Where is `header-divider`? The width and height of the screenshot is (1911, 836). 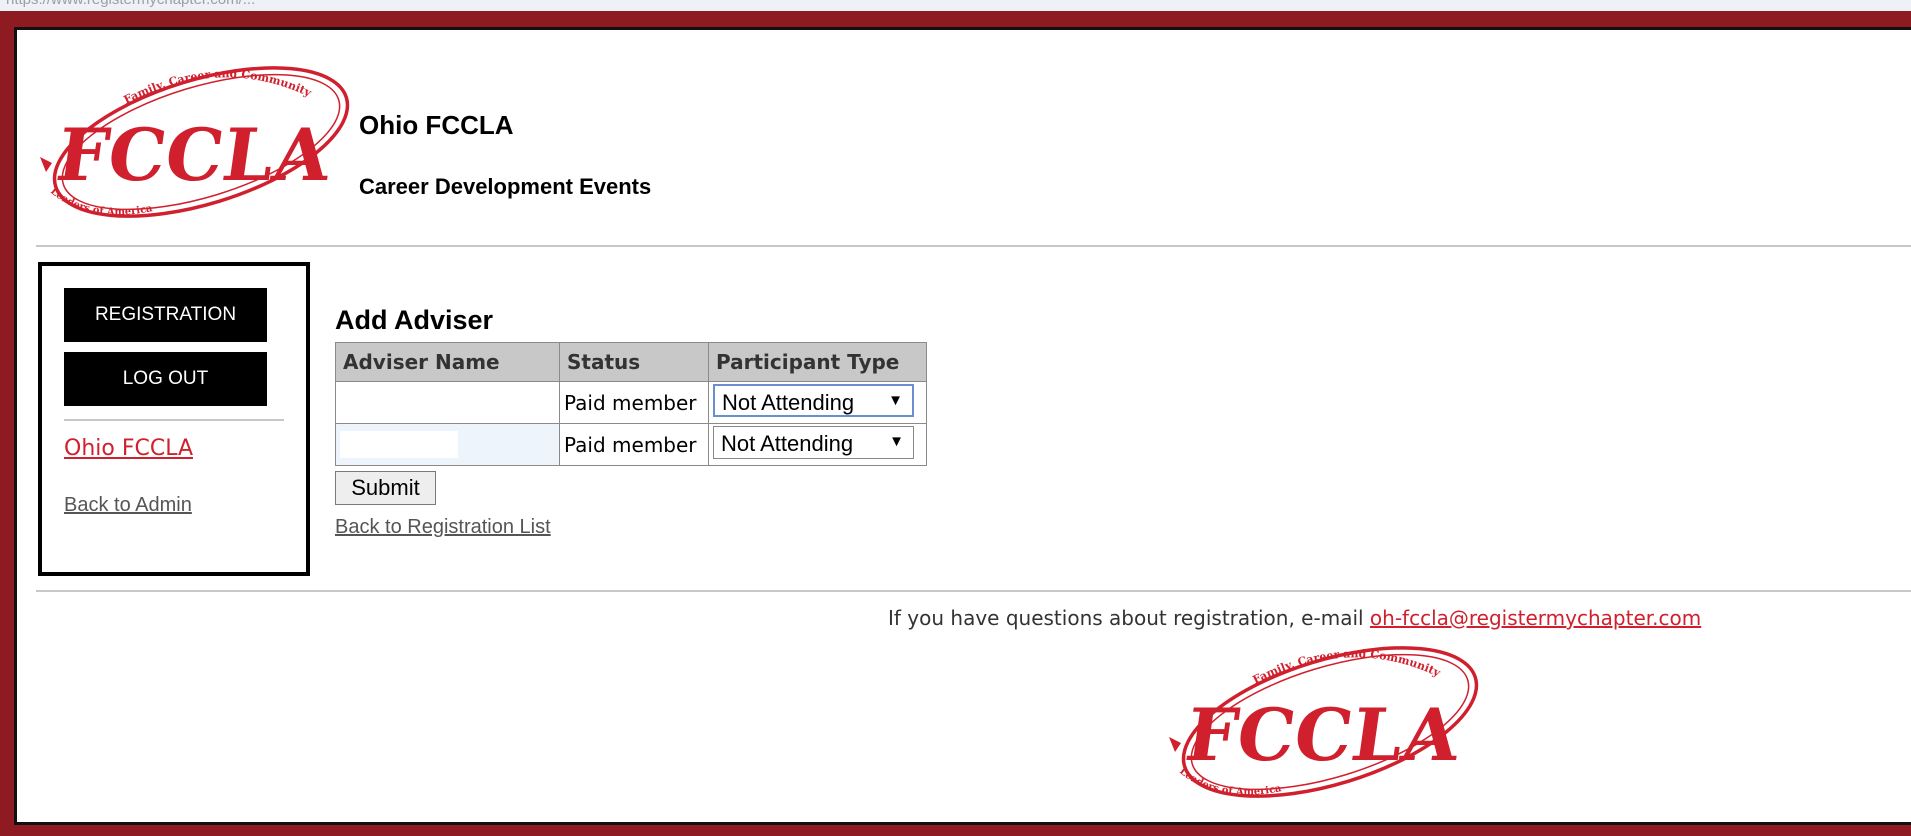 header-divider is located at coordinates (973, 246).